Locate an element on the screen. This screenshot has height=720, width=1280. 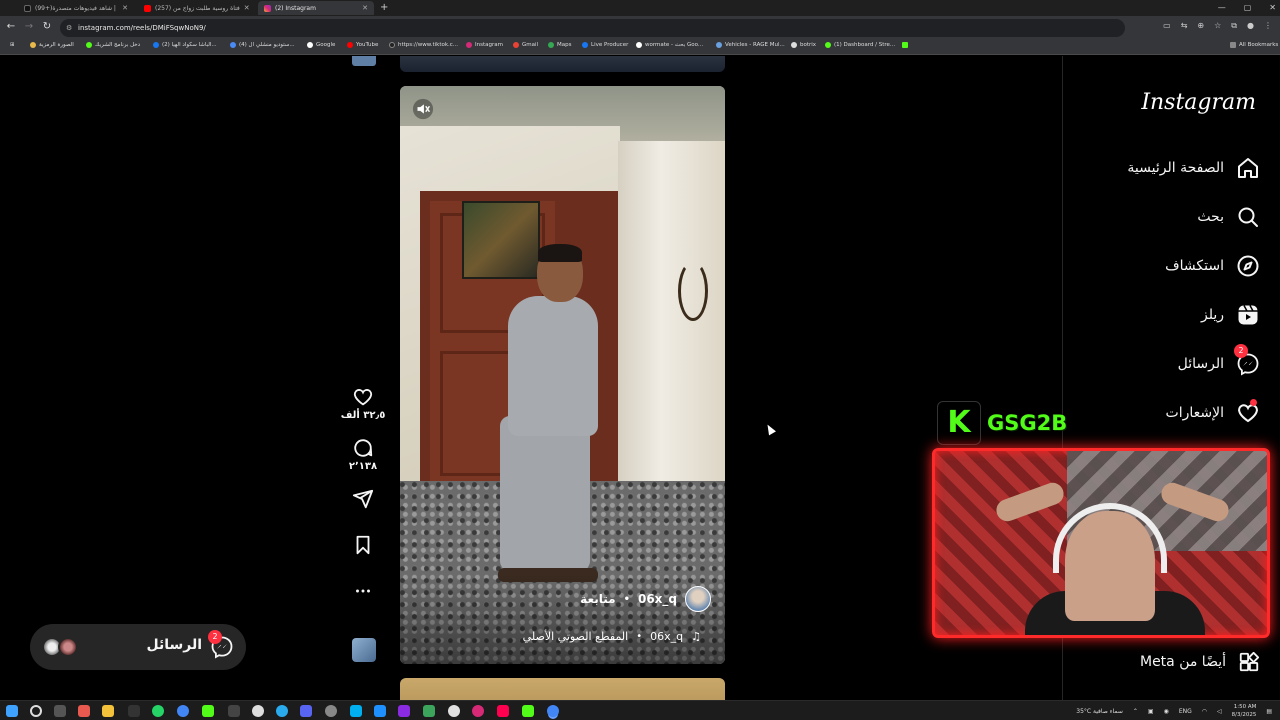
tiktok-icon is located at coordinates (503, 711).